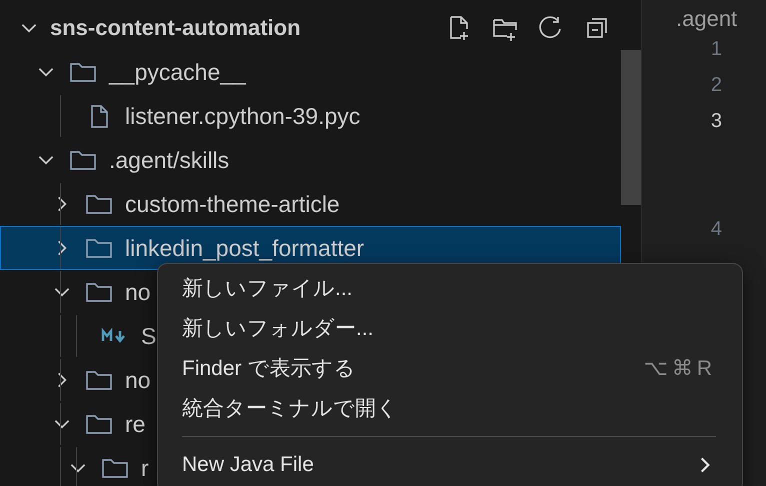 This screenshot has width=766, height=486. Describe the element at coordinates (716, 121) in the screenshot. I see `line-number: 3` at that location.